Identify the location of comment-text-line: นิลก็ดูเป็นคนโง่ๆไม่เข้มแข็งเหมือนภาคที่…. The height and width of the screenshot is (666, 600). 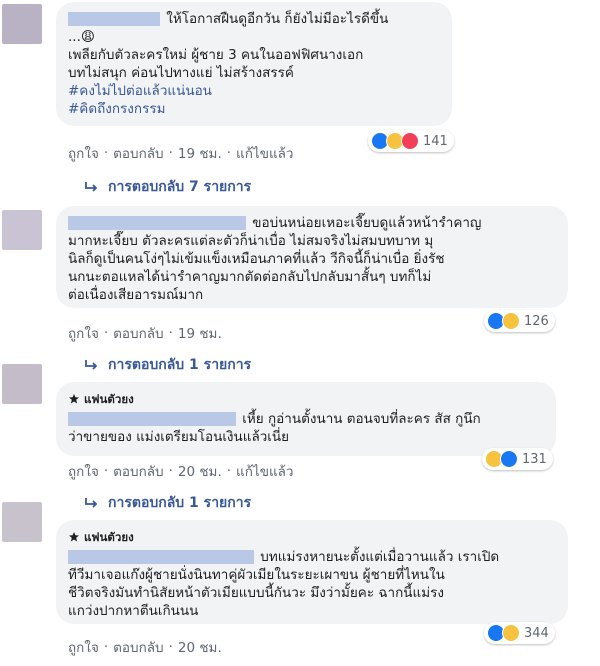
(256, 259).